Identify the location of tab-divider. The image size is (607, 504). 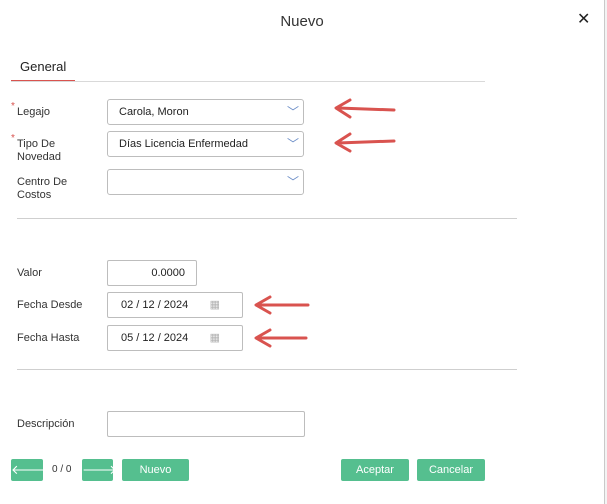
(248, 81).